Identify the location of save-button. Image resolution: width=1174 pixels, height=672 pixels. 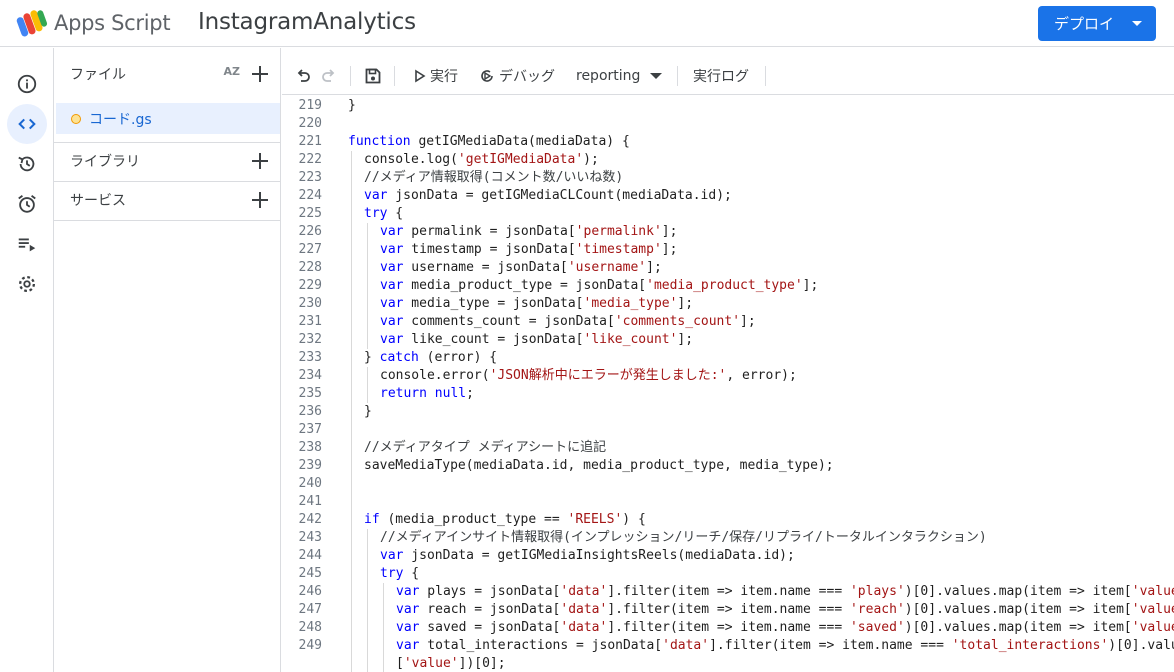
(373, 76).